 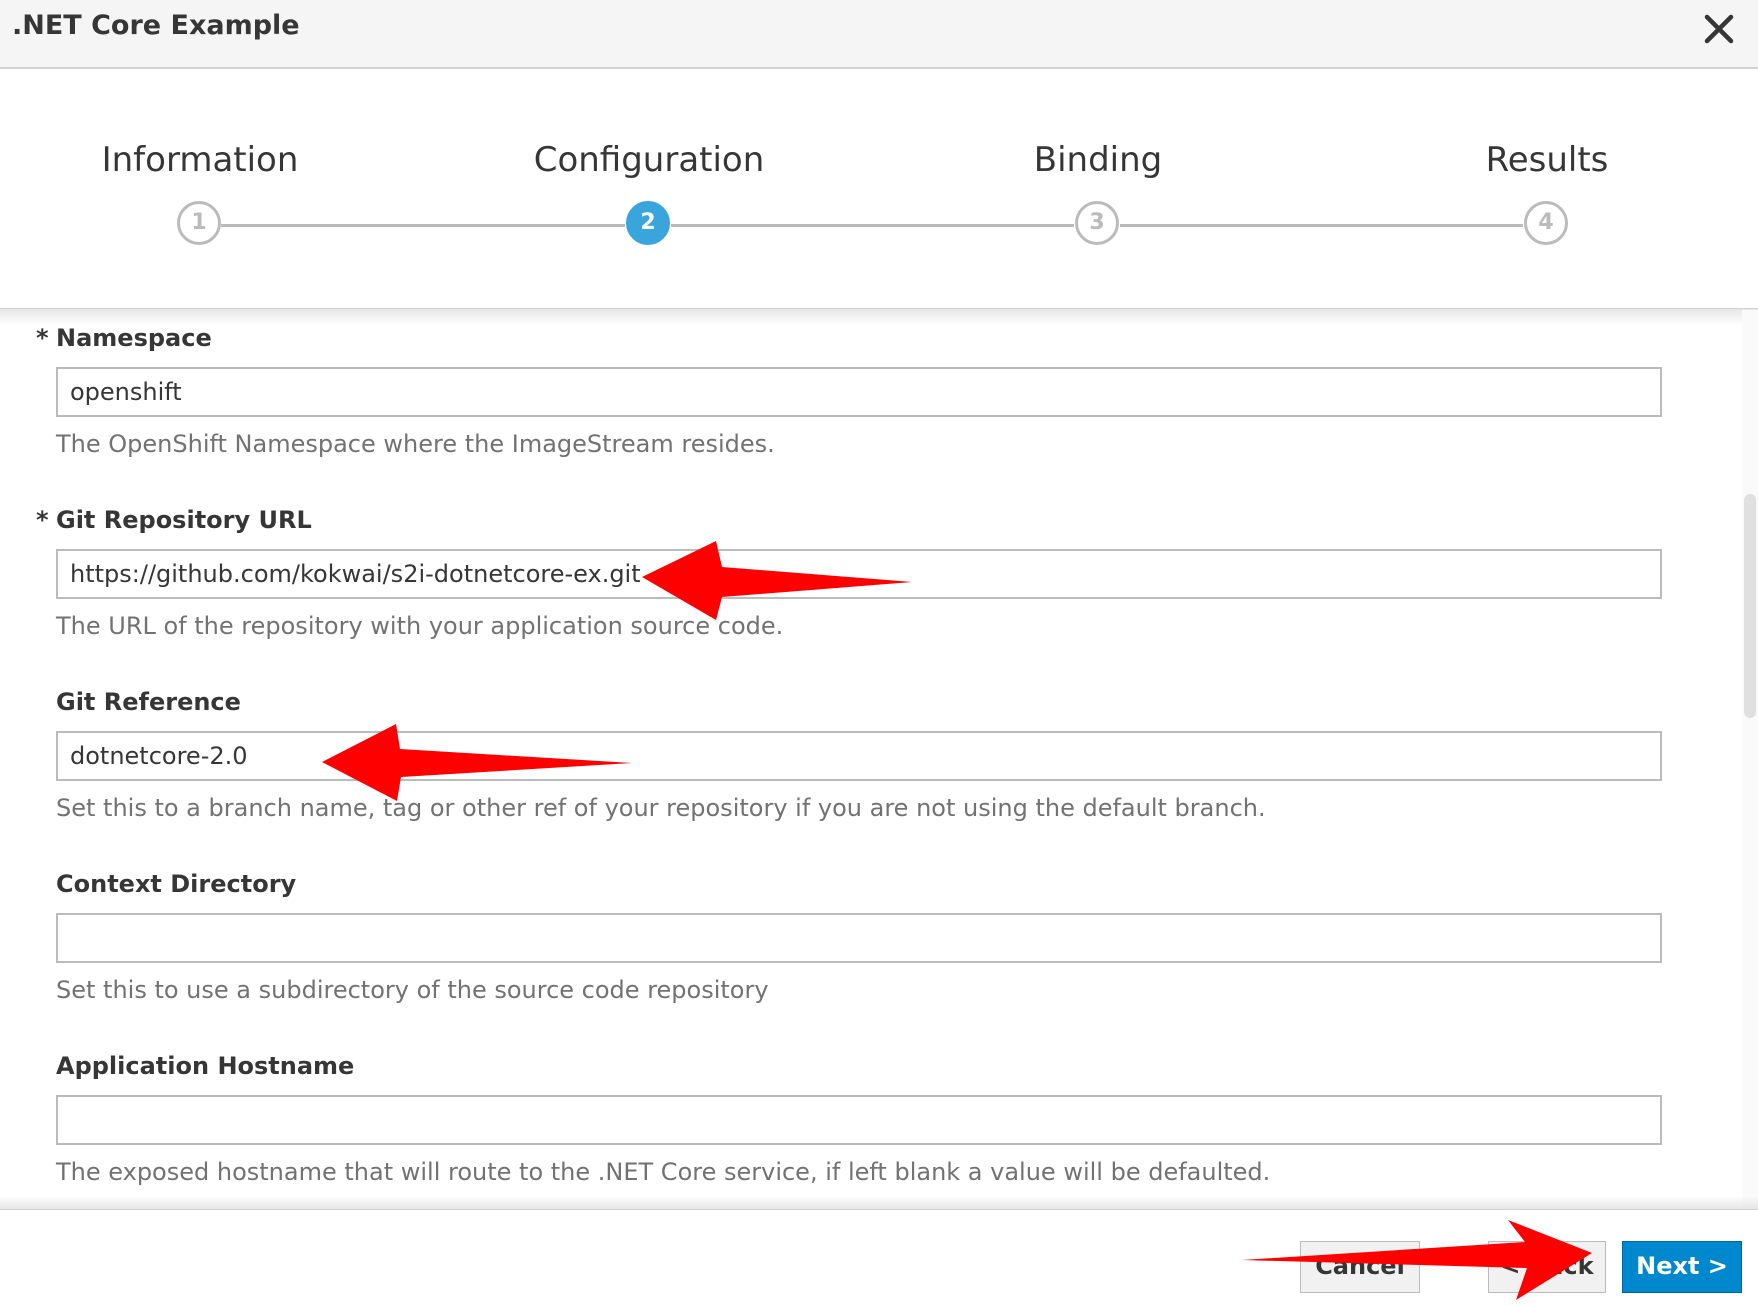 I want to click on close-icon, so click(x=1719, y=29).